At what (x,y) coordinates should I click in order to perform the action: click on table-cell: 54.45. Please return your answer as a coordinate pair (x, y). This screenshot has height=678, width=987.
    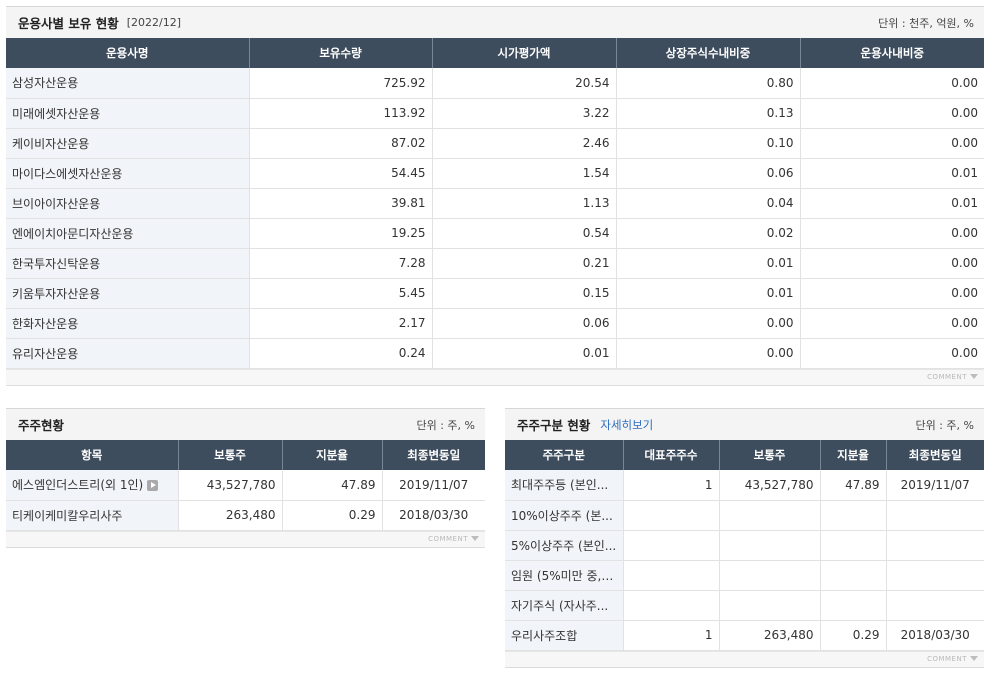
    Looking at the image, I should click on (341, 173).